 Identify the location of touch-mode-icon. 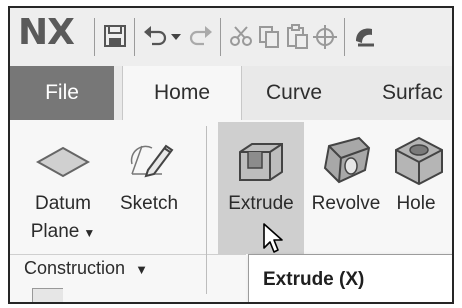
(365, 36).